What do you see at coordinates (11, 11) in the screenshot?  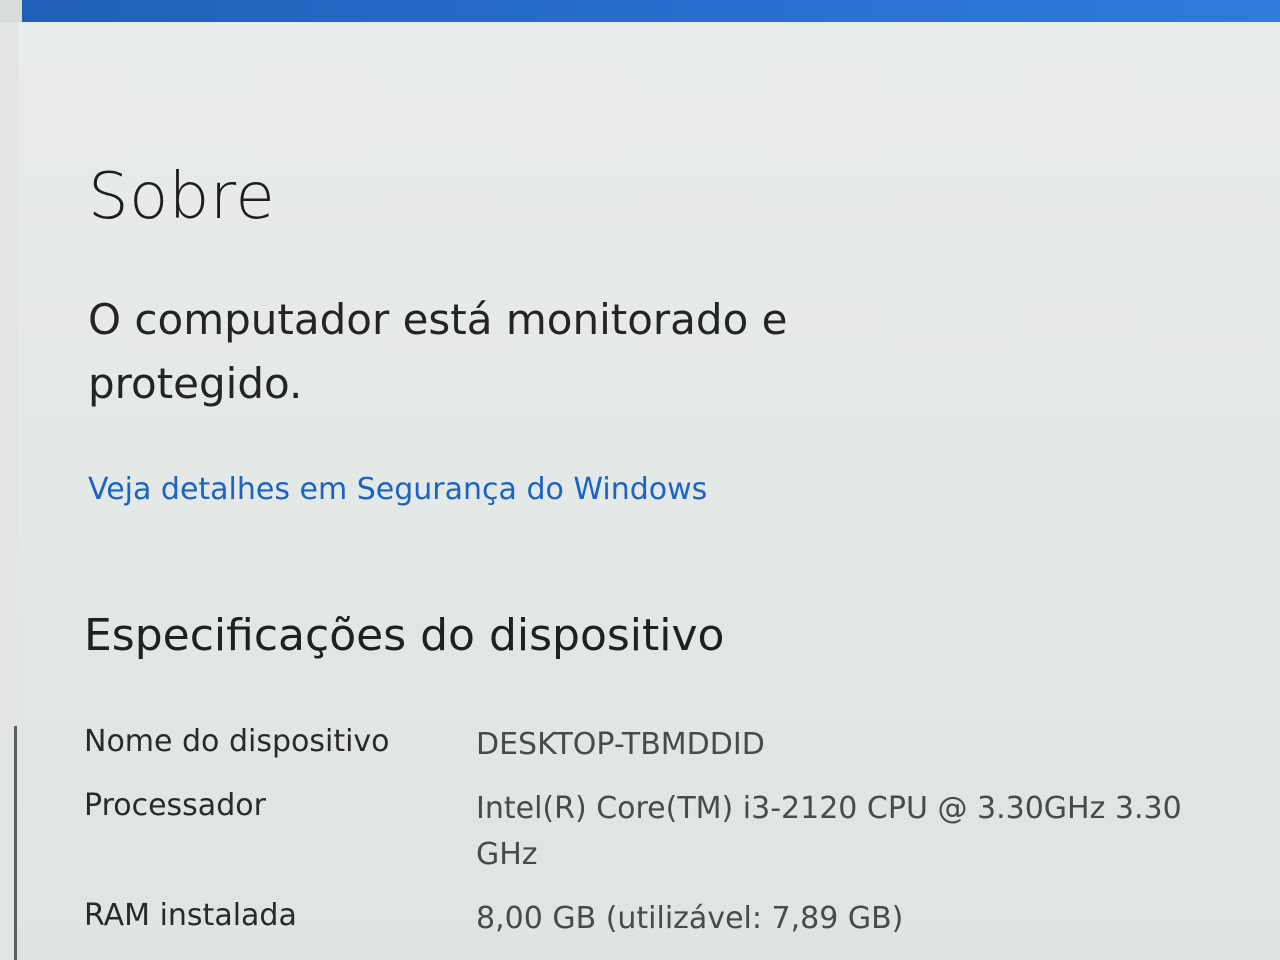 I see `window-corner` at bounding box center [11, 11].